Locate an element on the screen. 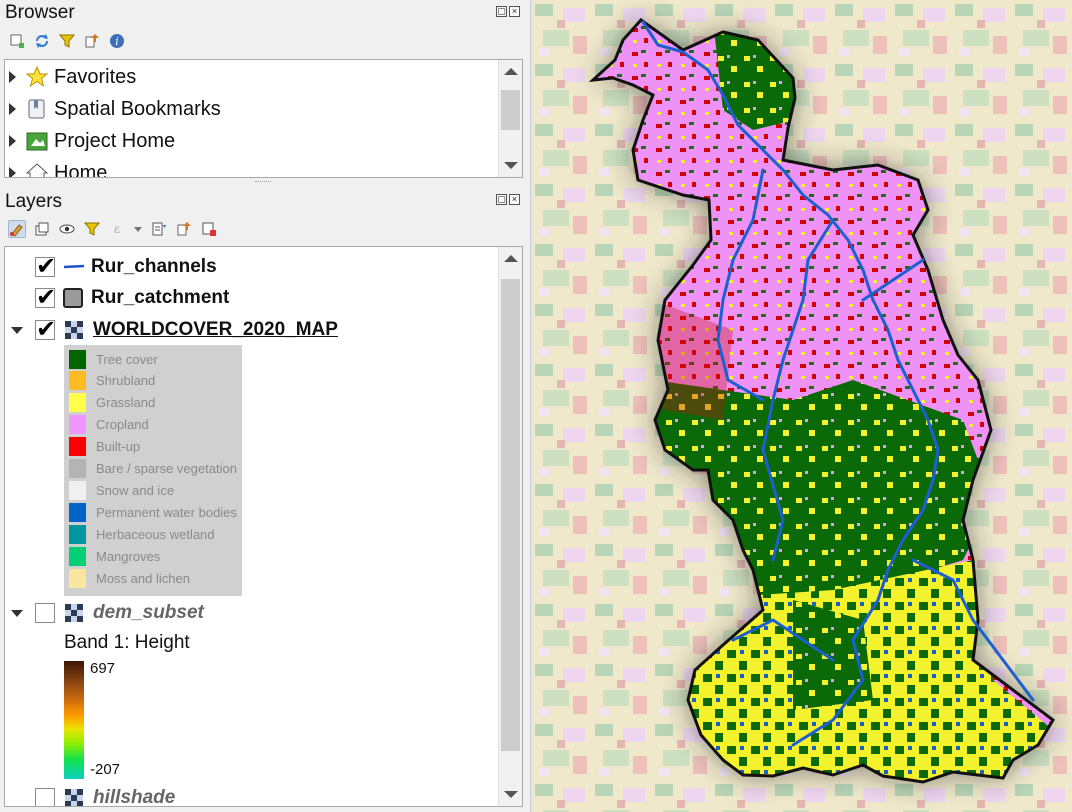 The width and height of the screenshot is (1072, 812). properties-info-button: i is located at coordinates (117, 41).